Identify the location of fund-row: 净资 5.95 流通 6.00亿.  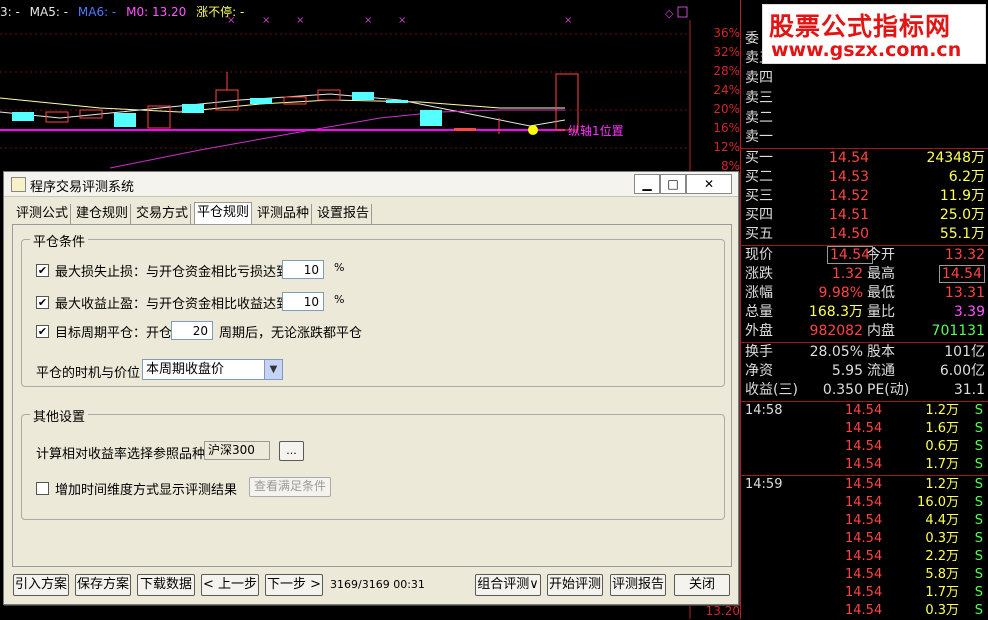
(865, 371).